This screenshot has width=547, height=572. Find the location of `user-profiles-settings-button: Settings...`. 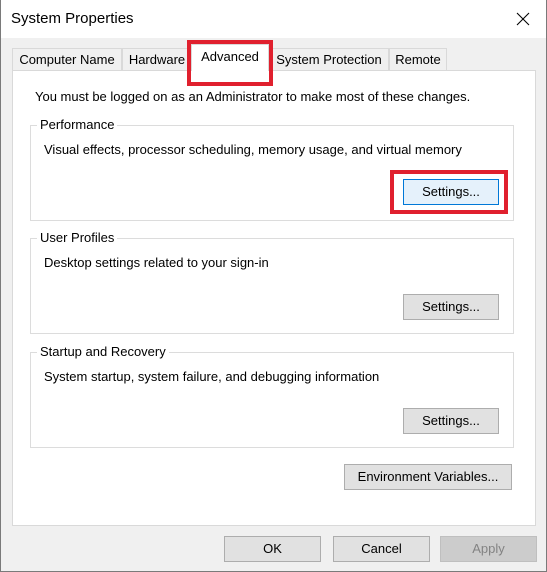

user-profiles-settings-button: Settings... is located at coordinates (451, 307).